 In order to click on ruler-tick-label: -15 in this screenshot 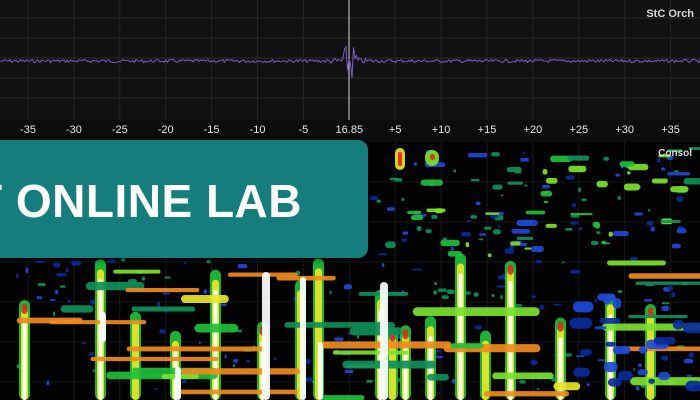, I will do `click(211, 130)`.